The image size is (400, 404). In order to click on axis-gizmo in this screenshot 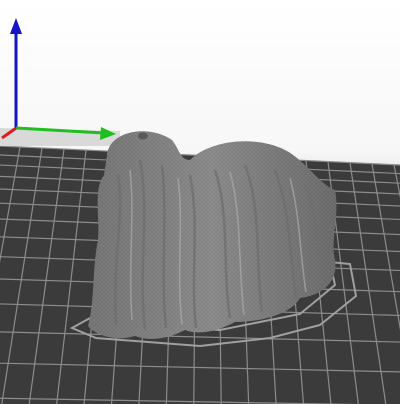, I will do `click(58, 79)`.